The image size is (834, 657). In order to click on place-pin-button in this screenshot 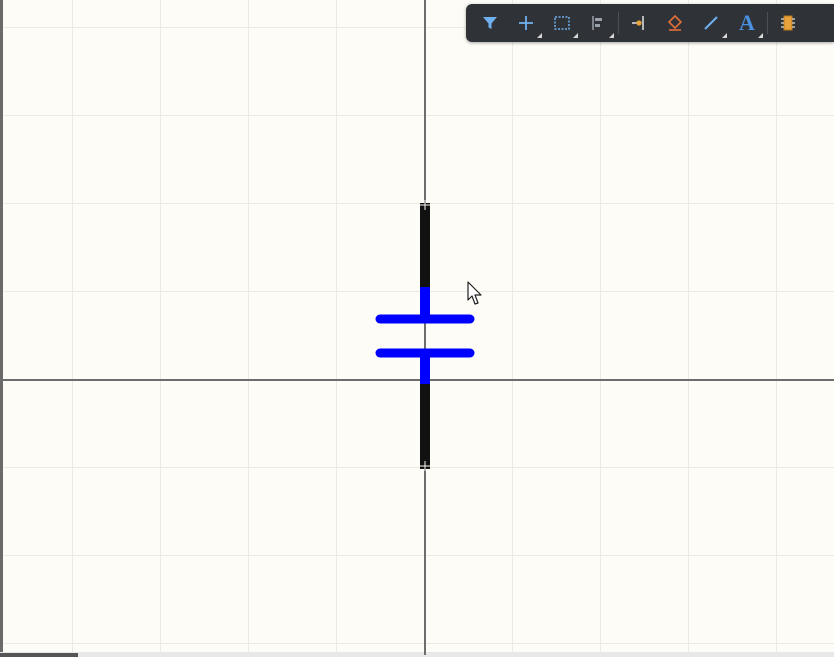, I will do `click(639, 23)`.